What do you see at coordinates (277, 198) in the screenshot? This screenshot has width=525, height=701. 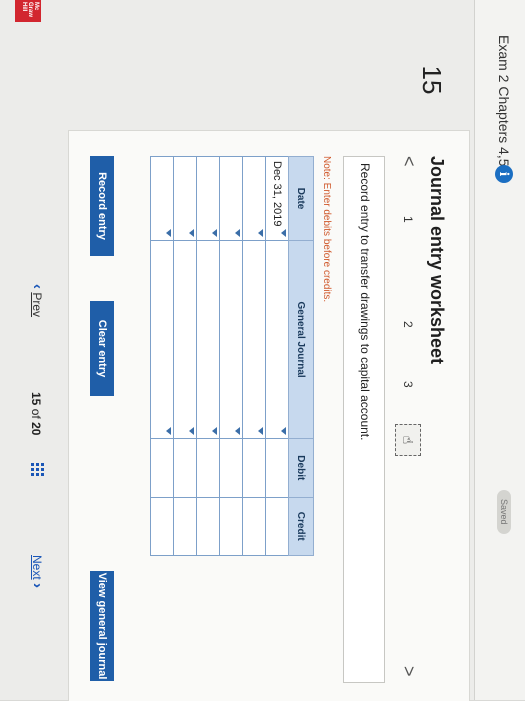 I see `date-select: Dec 31, 2019` at bounding box center [277, 198].